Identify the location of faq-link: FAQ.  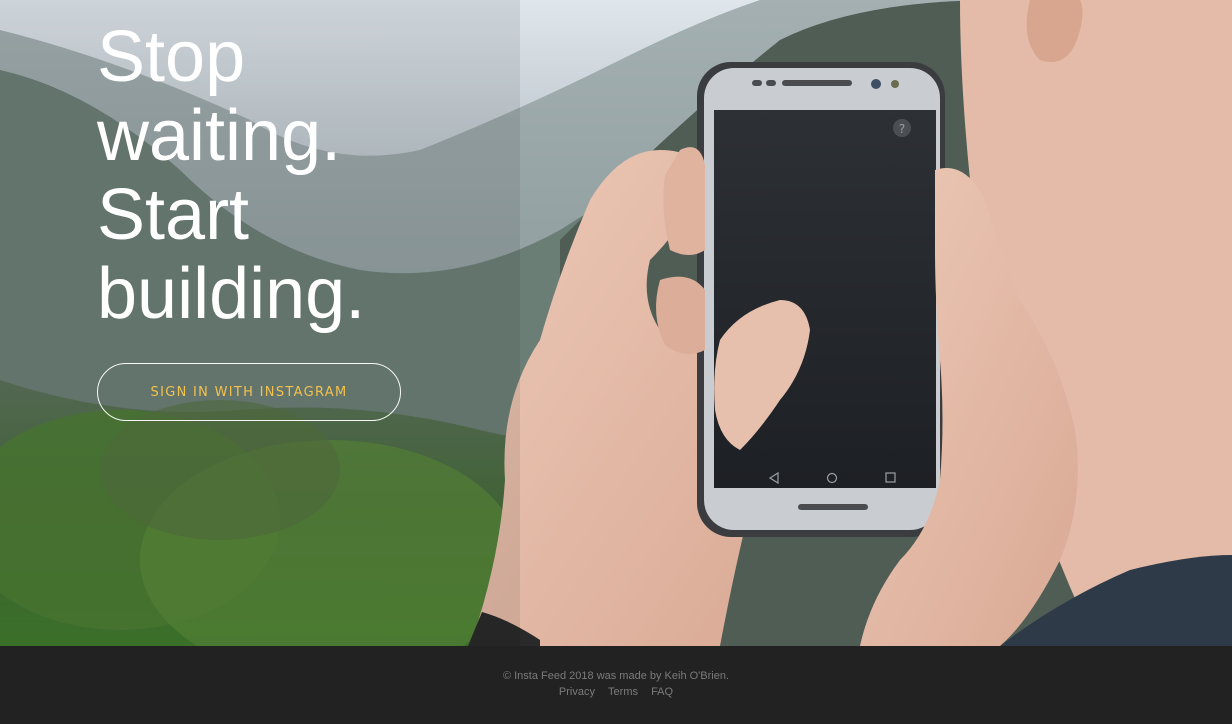
(662, 692).